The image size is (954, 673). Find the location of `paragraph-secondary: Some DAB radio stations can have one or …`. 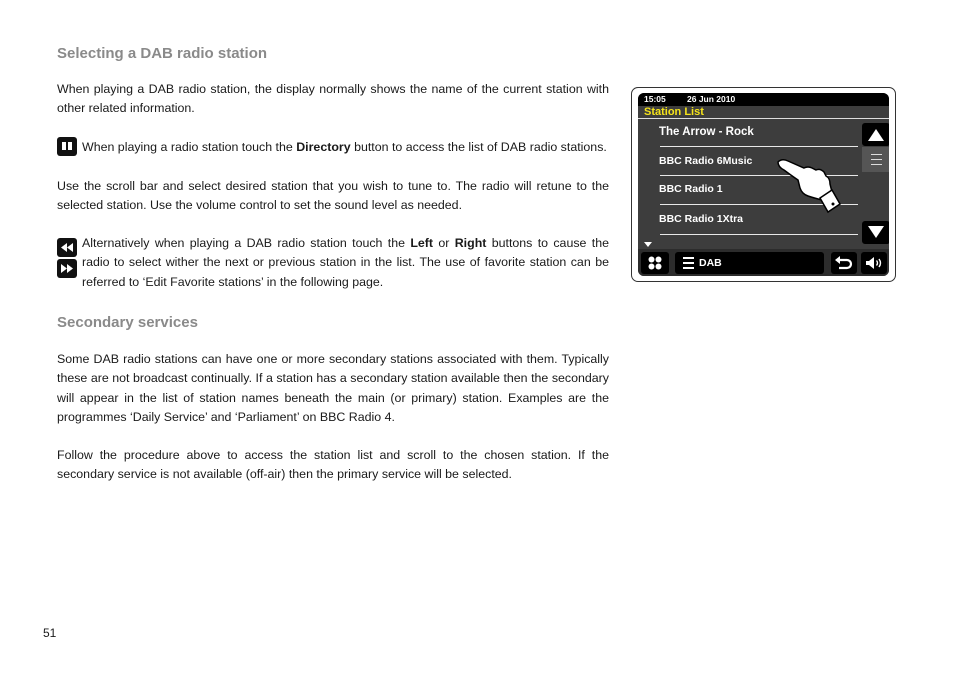

paragraph-secondary: Some DAB radio stations can have one or … is located at coordinates (333, 388).